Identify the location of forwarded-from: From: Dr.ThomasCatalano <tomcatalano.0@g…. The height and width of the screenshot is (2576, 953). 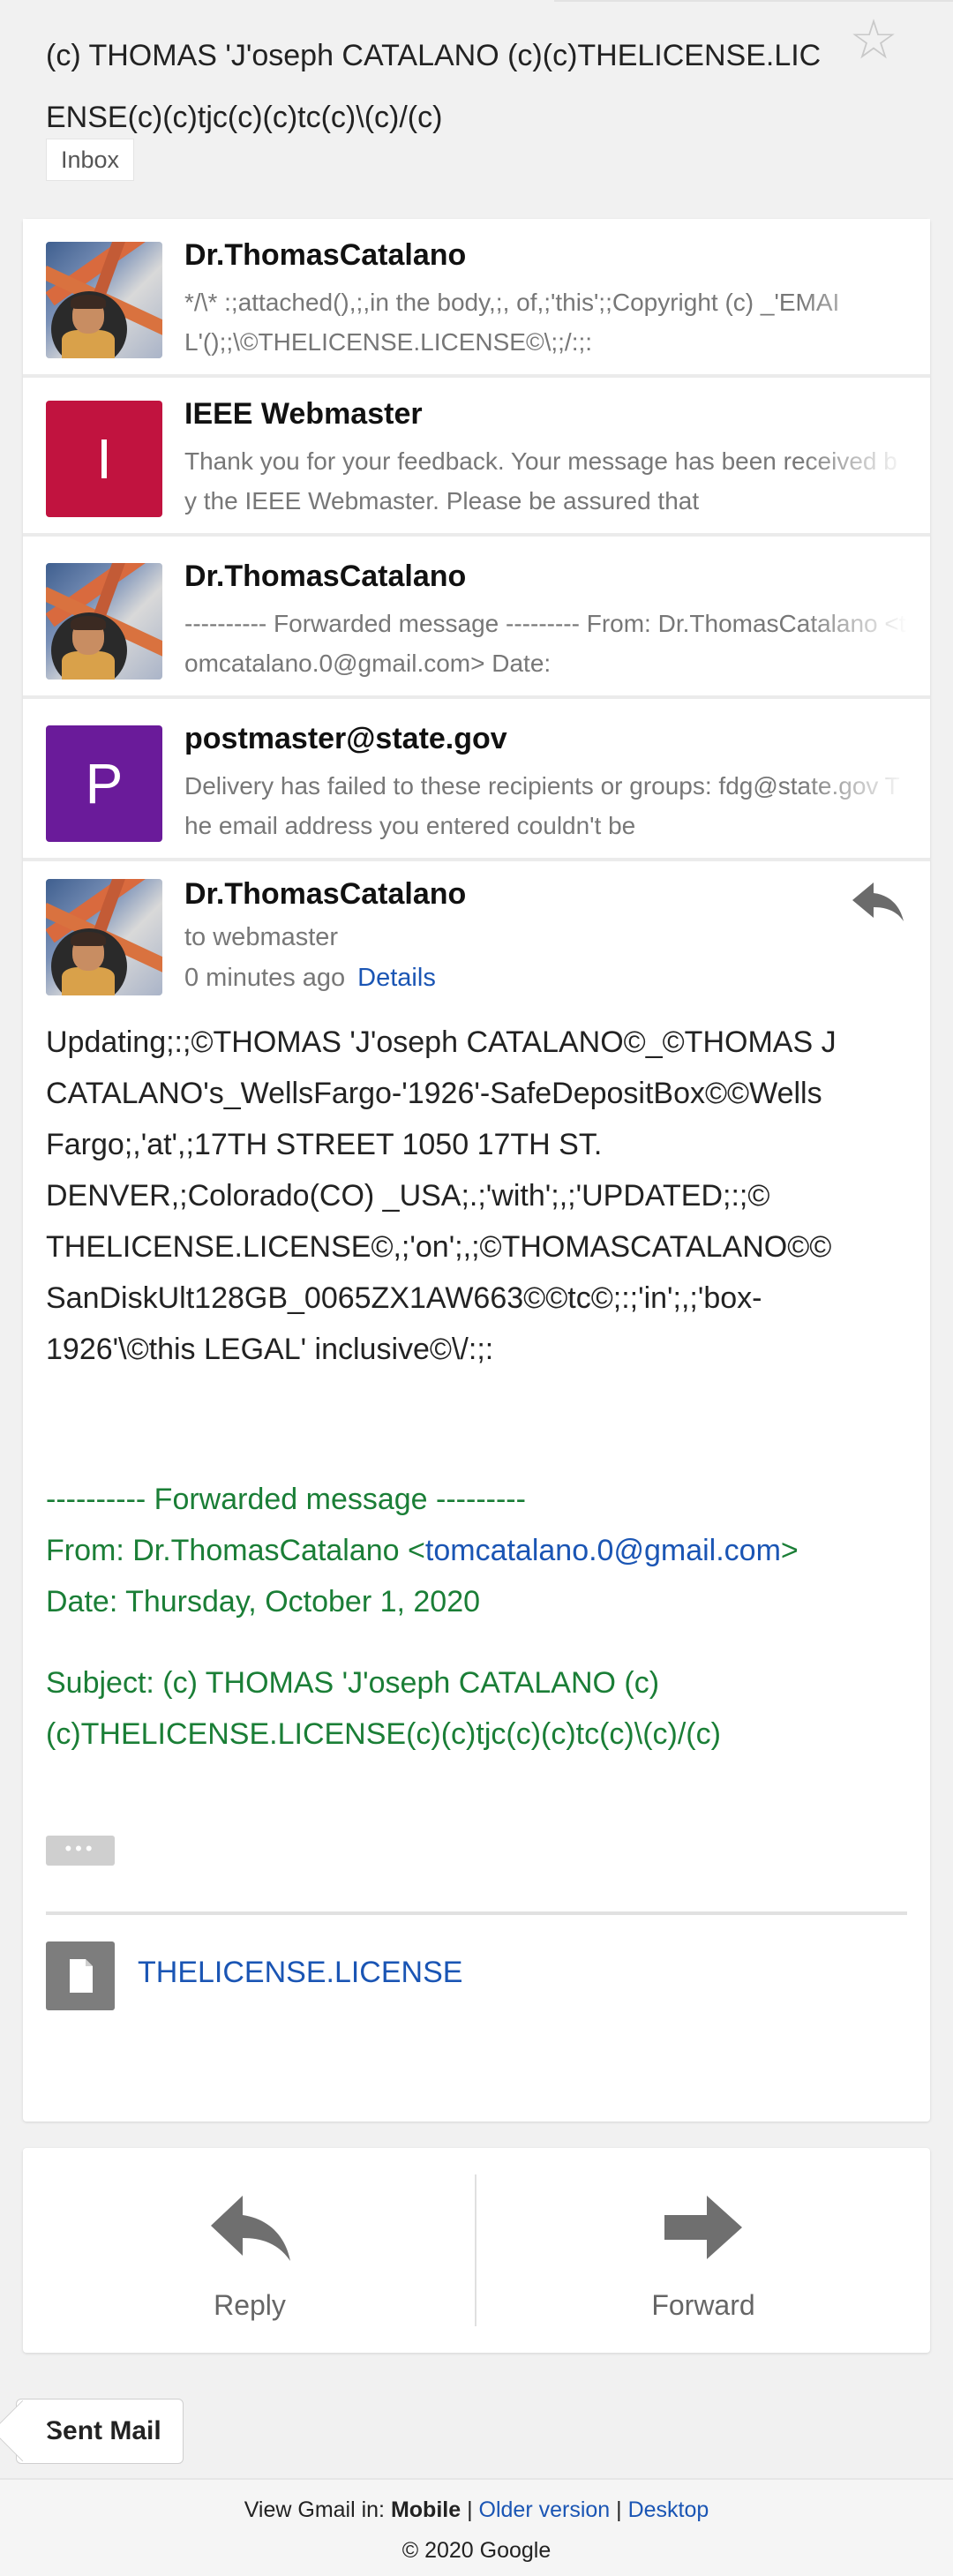
(479, 1550).